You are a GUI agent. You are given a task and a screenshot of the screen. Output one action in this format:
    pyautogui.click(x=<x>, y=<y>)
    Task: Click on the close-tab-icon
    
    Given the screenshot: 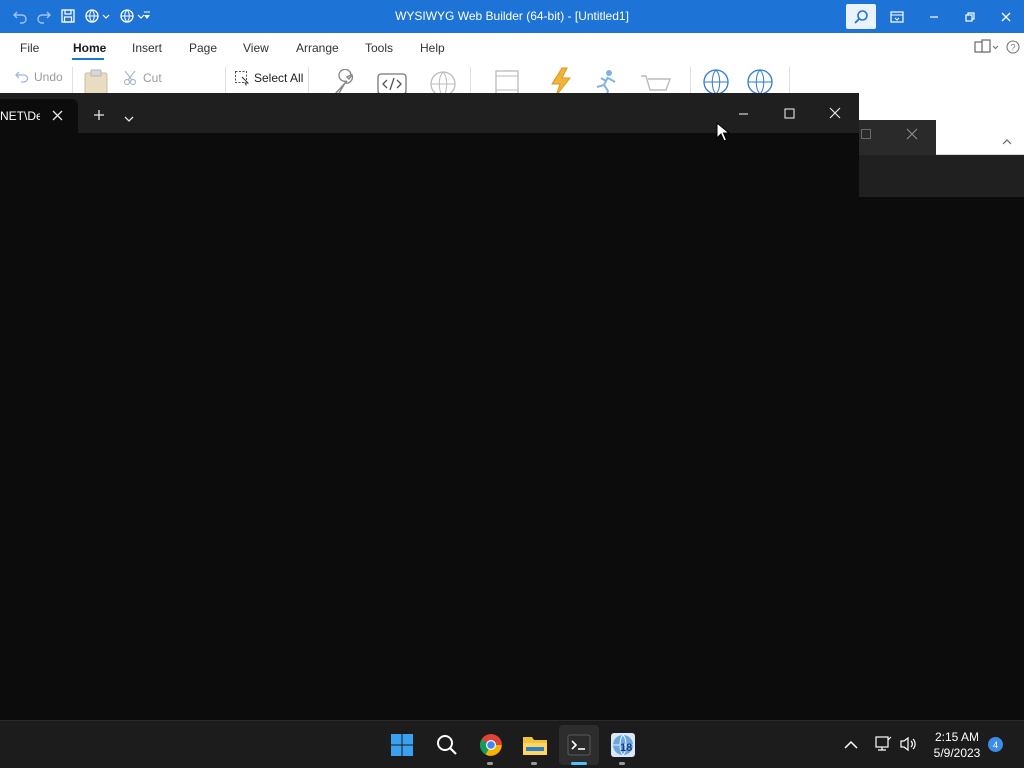 What is the action you would take?
    pyautogui.click(x=57, y=117)
    